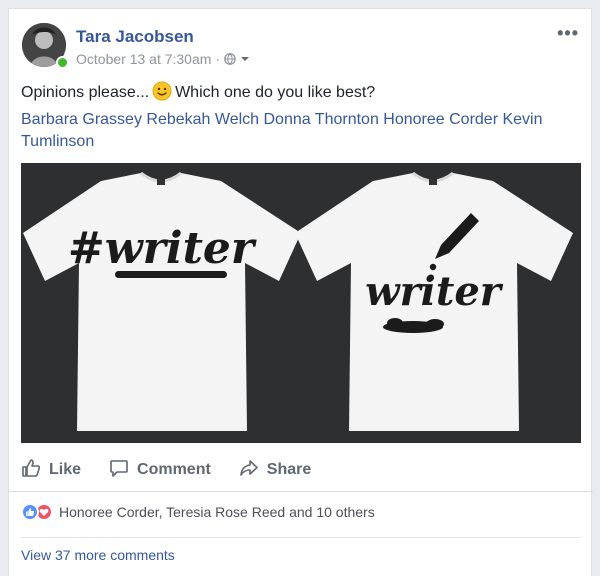 The height and width of the screenshot is (576, 600). Describe the element at coordinates (119, 470) in the screenshot. I see `comment-icon` at that location.